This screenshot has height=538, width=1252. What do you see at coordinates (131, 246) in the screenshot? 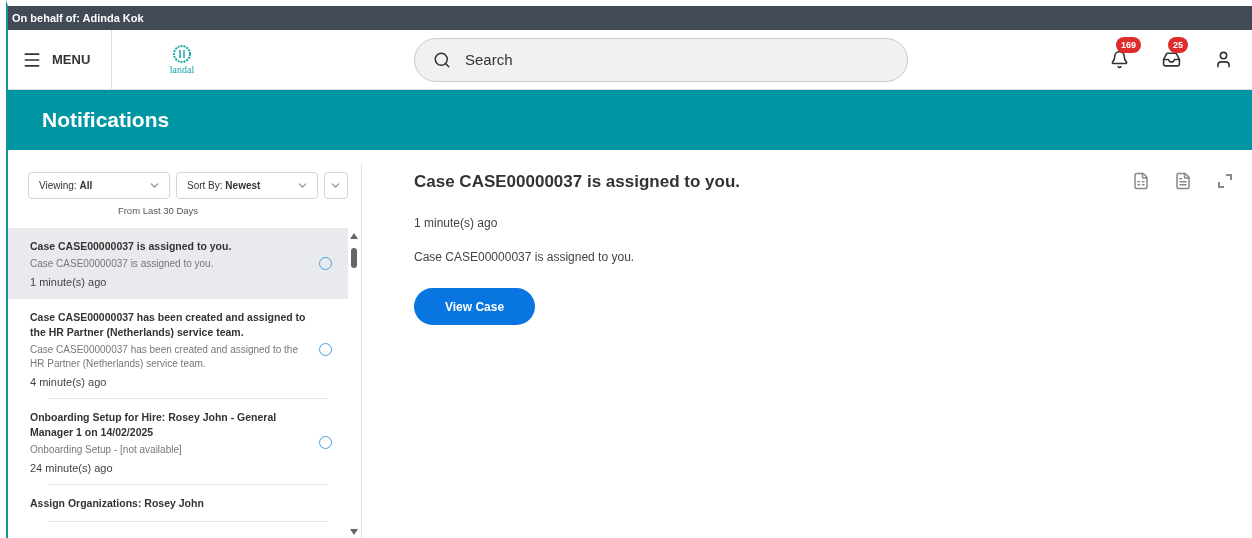
I see `notification-title: Case CASE00000037 is assigned to you.` at bounding box center [131, 246].